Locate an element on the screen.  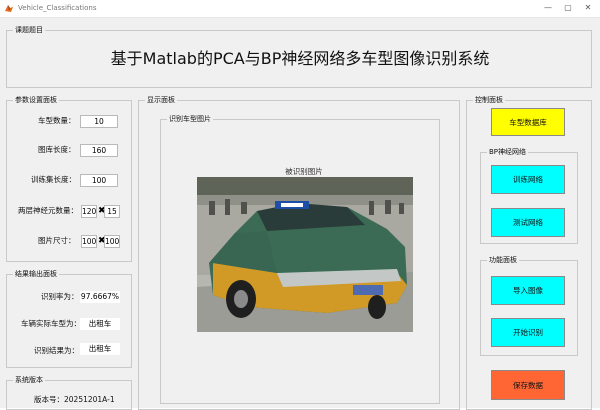
project-title: 基于Matlab的PCA与BP神经网络多车型图像识别系统 is located at coordinates (300, 58).